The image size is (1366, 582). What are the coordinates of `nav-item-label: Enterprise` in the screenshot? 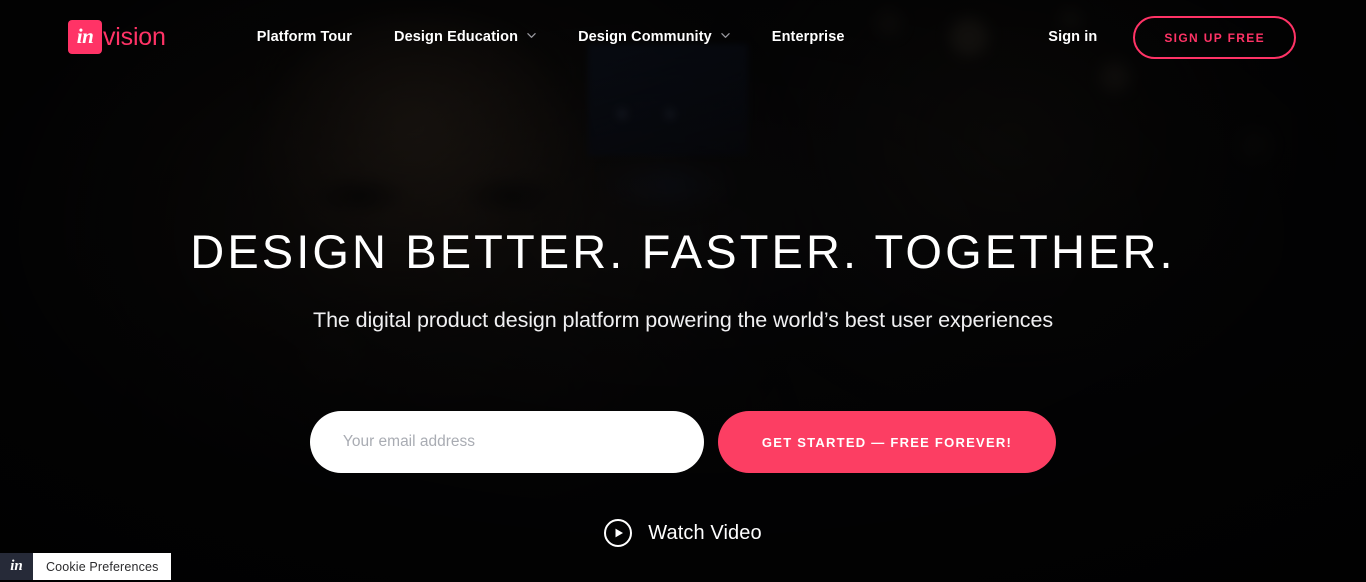 It's located at (808, 37).